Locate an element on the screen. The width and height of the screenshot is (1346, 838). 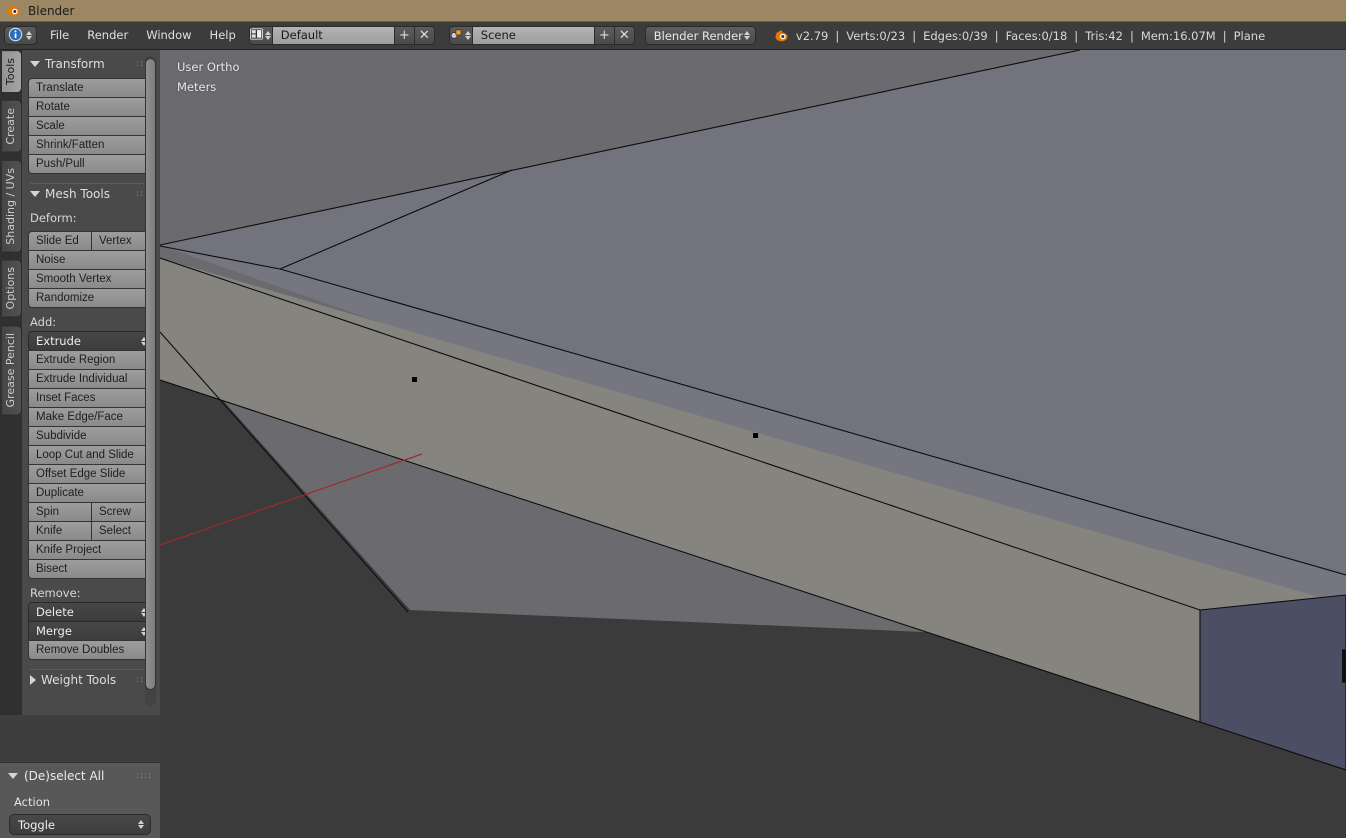
status-mem: Mem:16.07M is located at coordinates (1178, 35).